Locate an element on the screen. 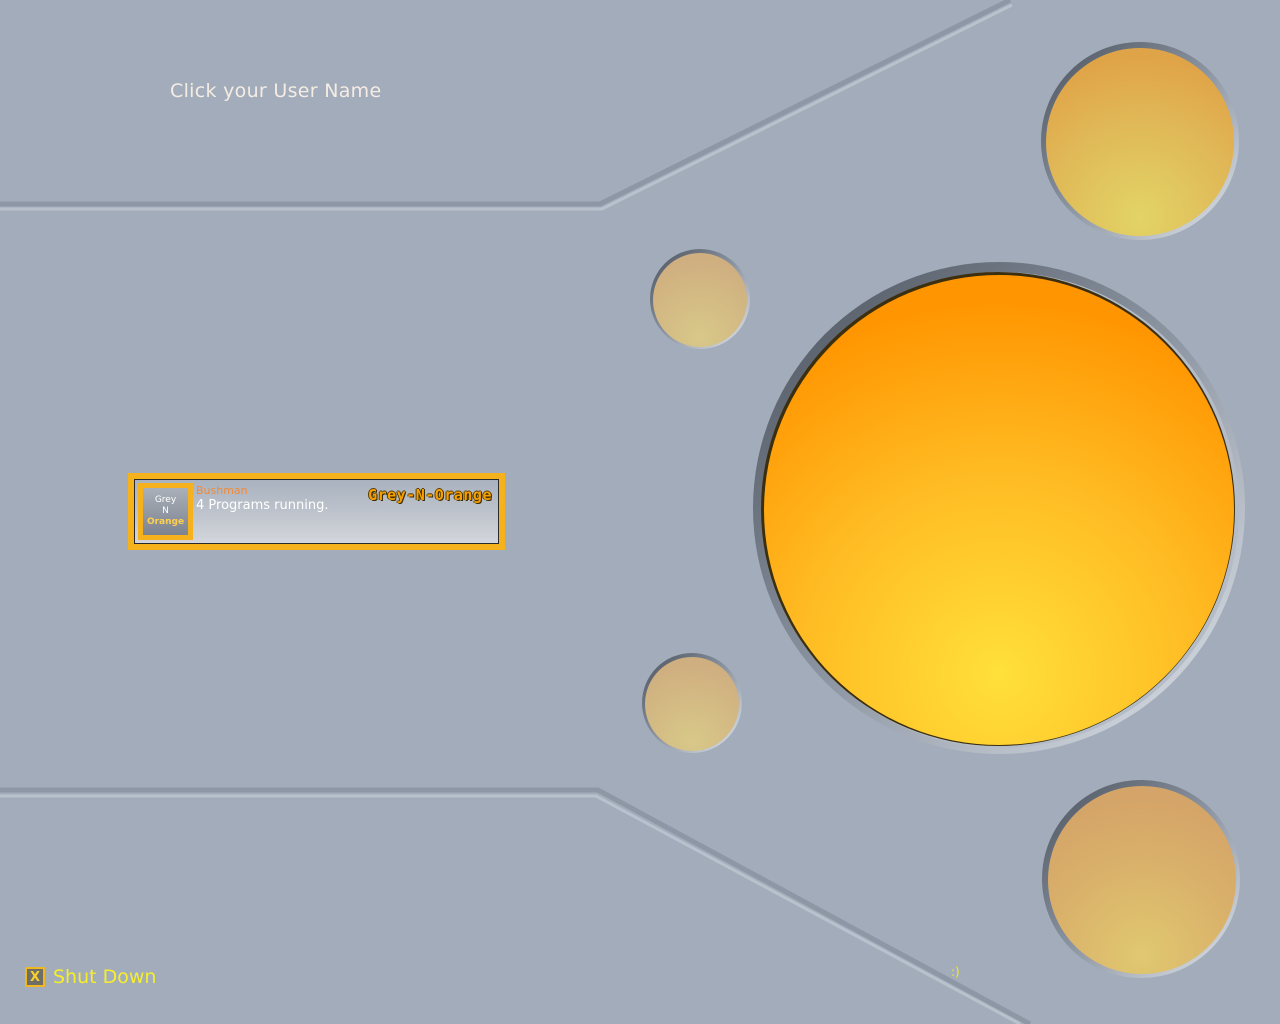  avatar-line-3: Orange is located at coordinates (165, 522).